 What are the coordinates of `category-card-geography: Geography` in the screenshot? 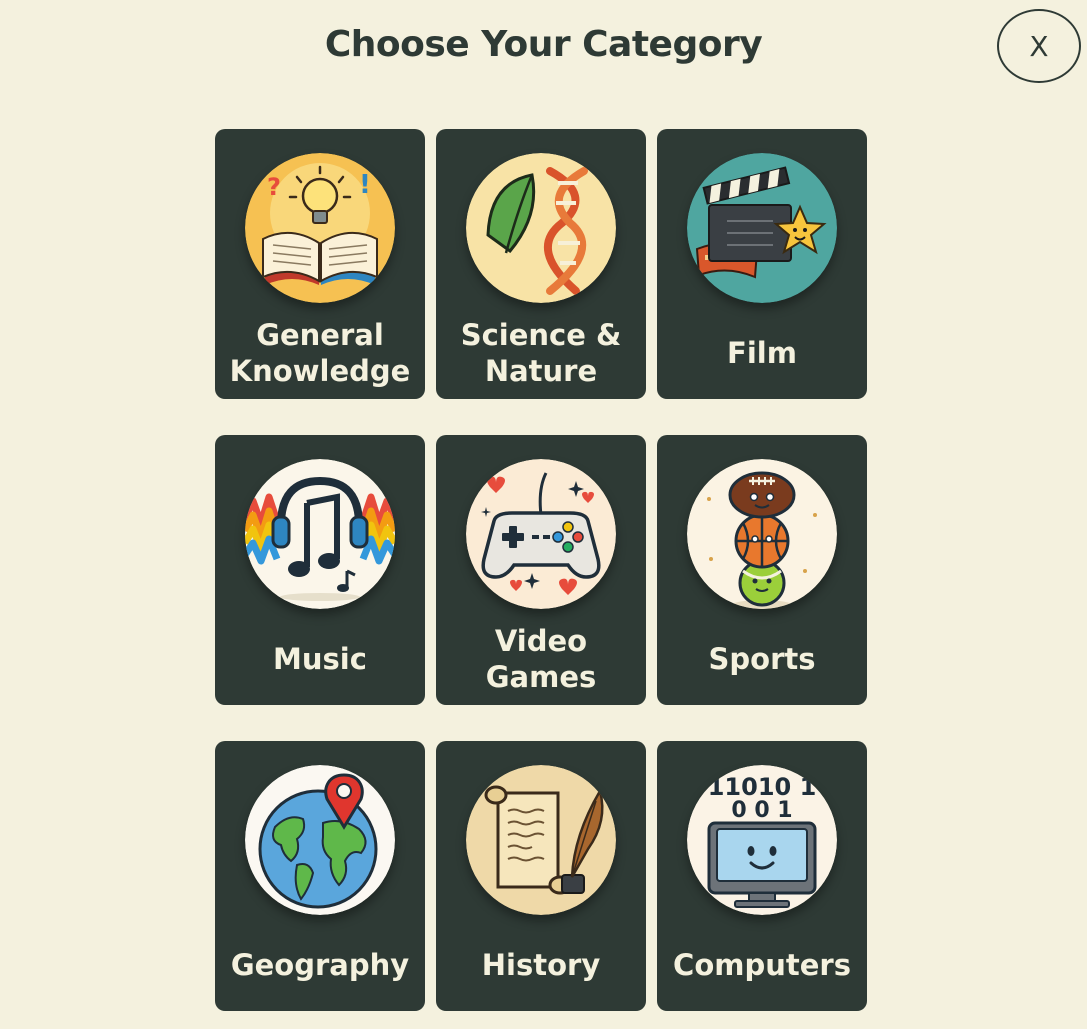 It's located at (320, 876).